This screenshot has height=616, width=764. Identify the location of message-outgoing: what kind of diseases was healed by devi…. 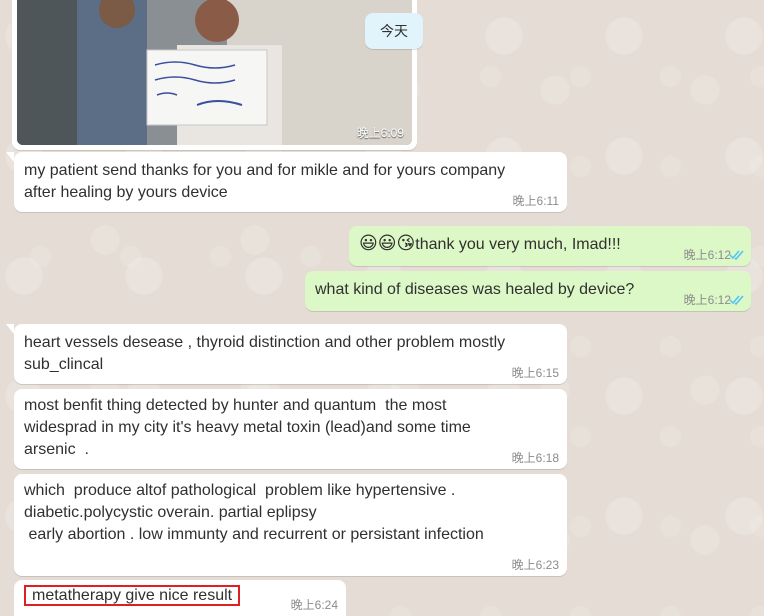
(528, 291).